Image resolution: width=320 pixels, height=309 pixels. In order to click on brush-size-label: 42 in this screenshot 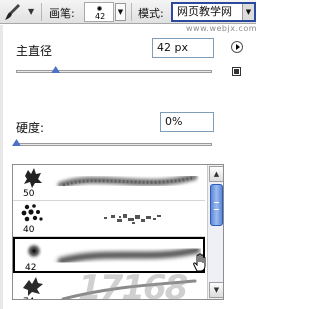, I will do `click(31, 268)`.